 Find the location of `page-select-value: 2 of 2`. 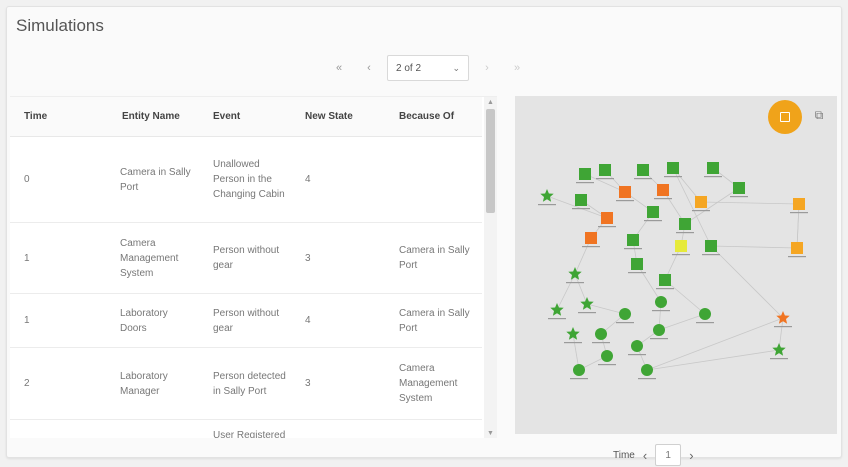

page-select-value: 2 of 2 is located at coordinates (409, 68).